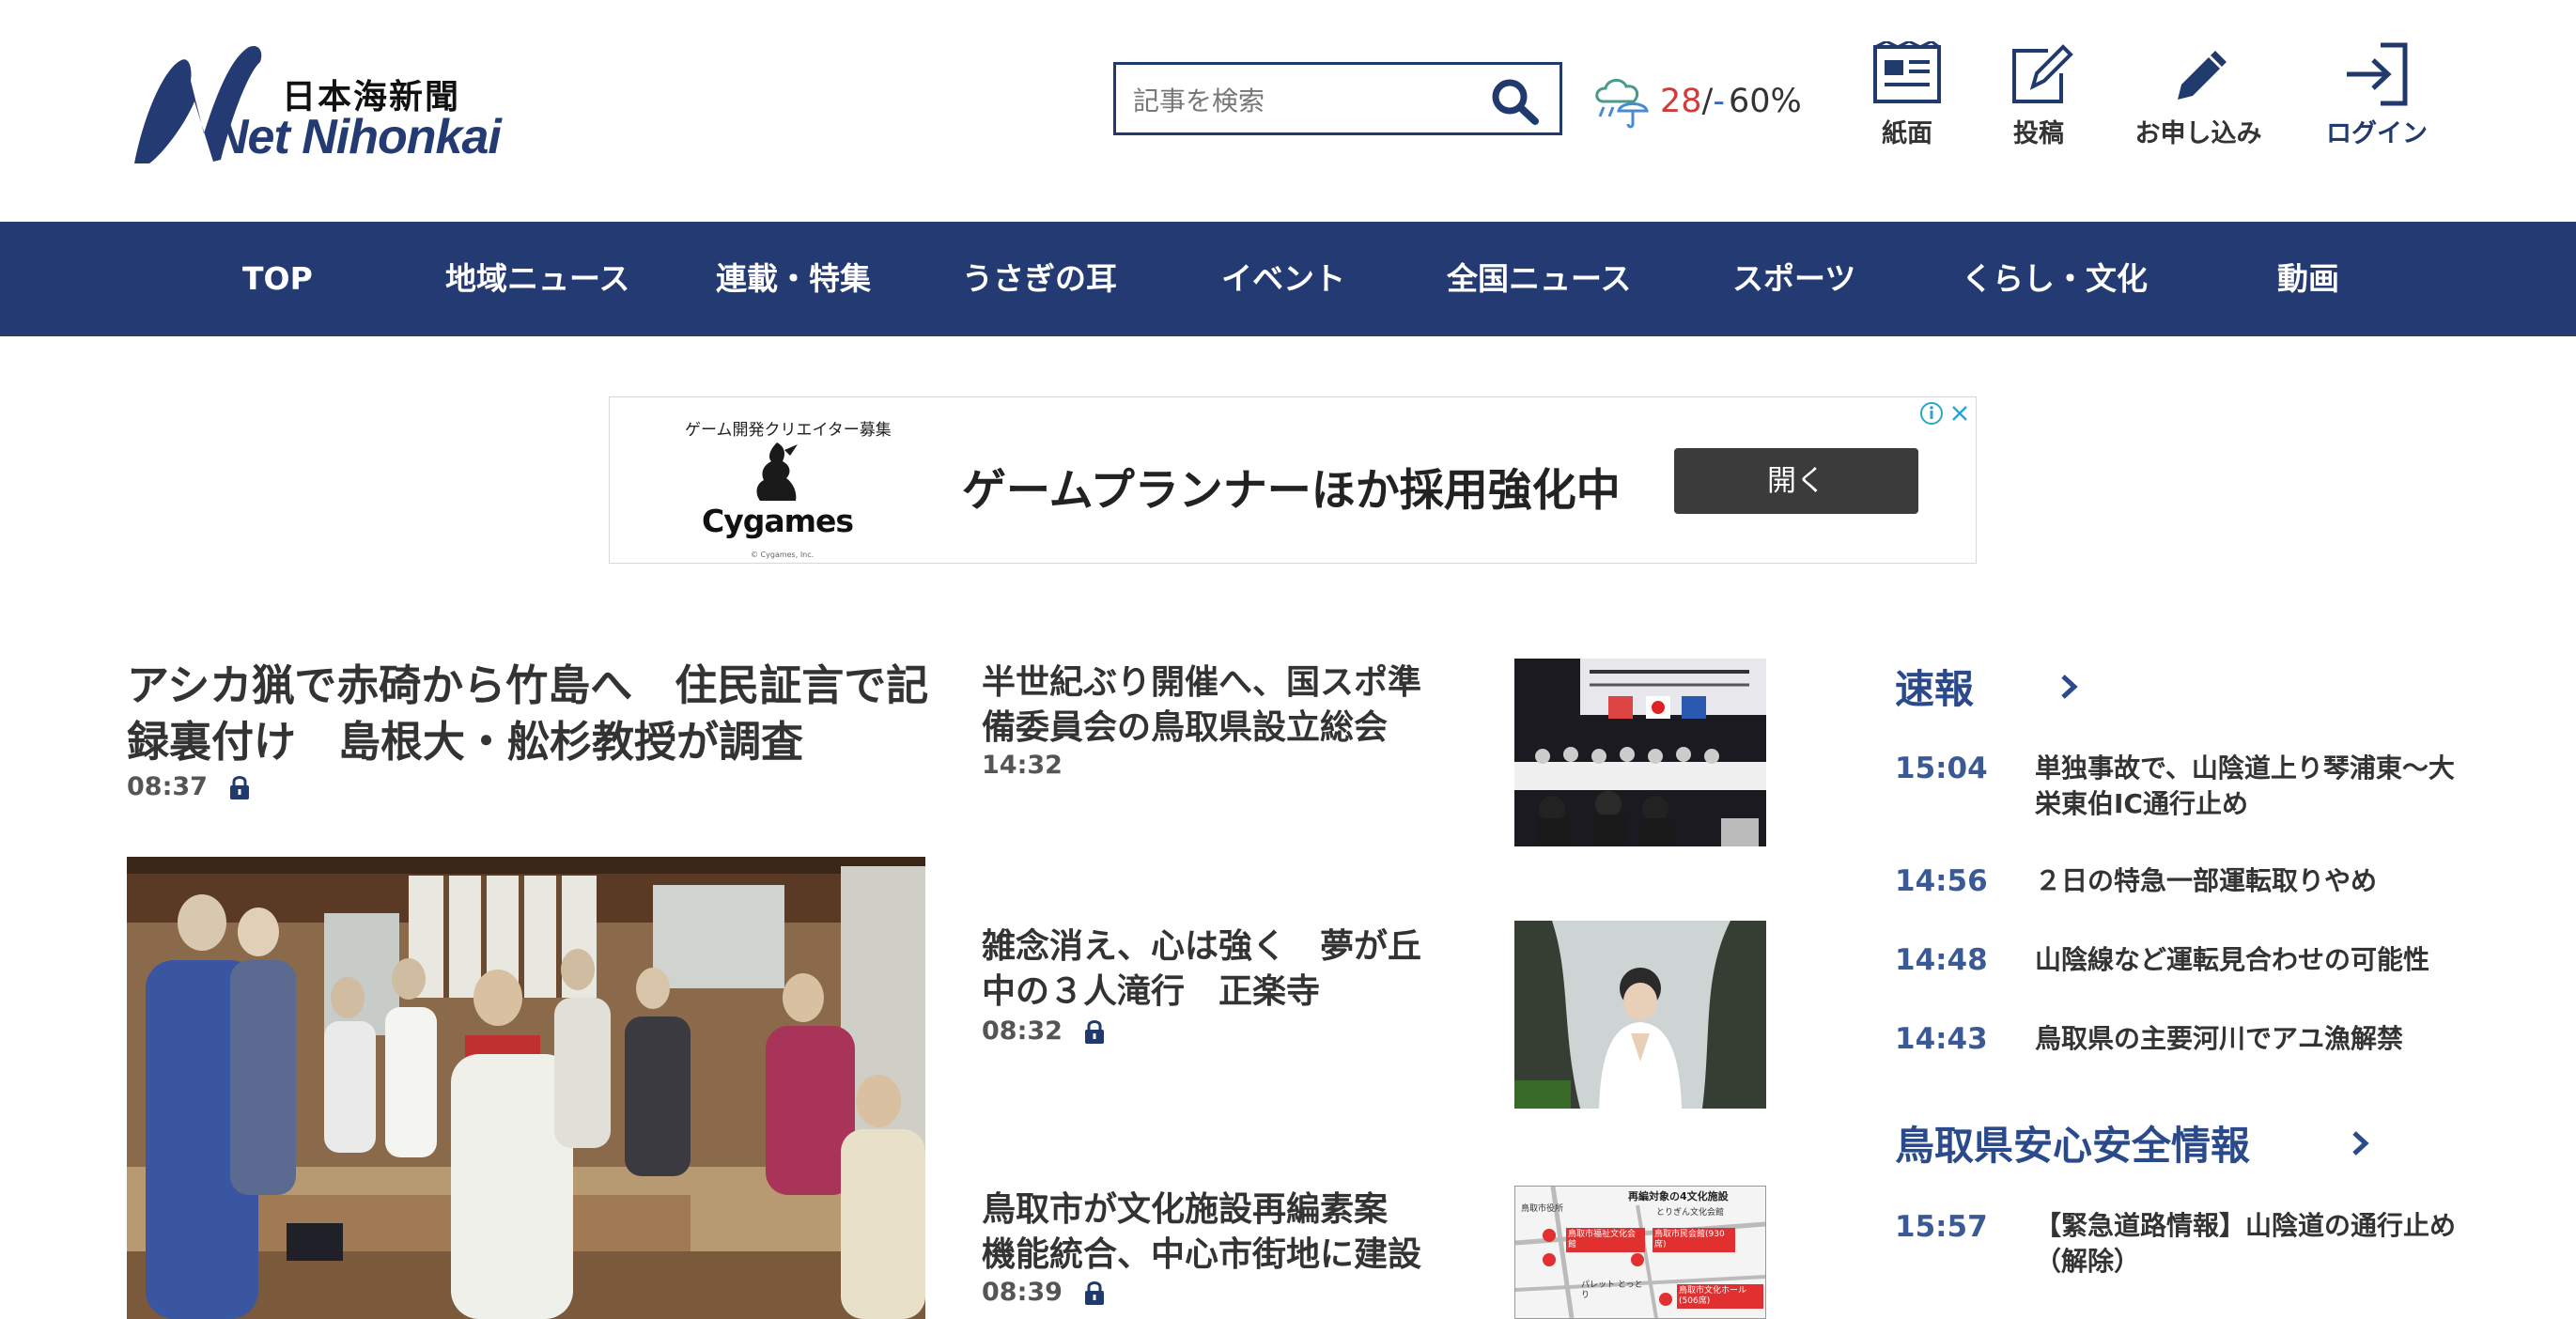 This screenshot has width=2576, height=1319. I want to click on rain-chance: 60%, so click(1765, 101).